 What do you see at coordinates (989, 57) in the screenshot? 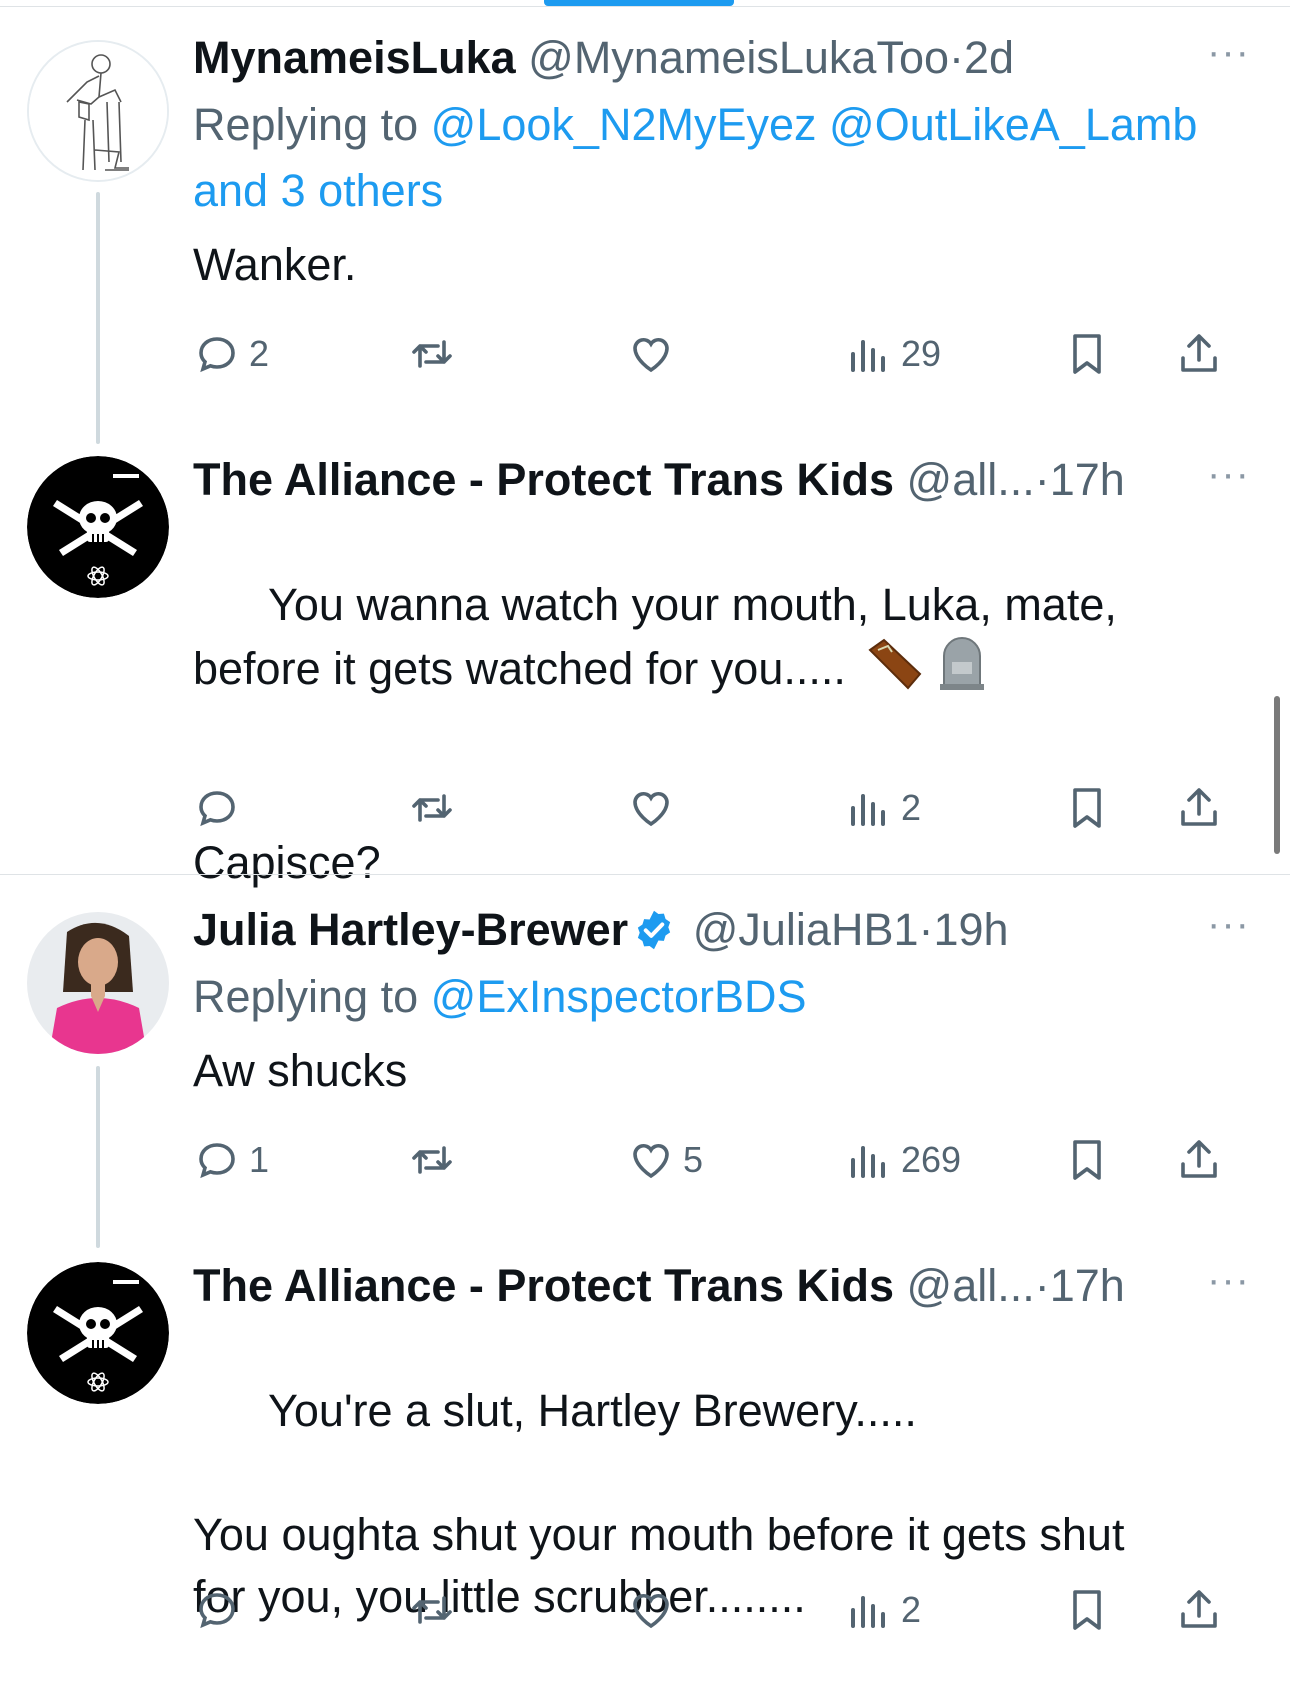
I see `timestamp: 2d` at bounding box center [989, 57].